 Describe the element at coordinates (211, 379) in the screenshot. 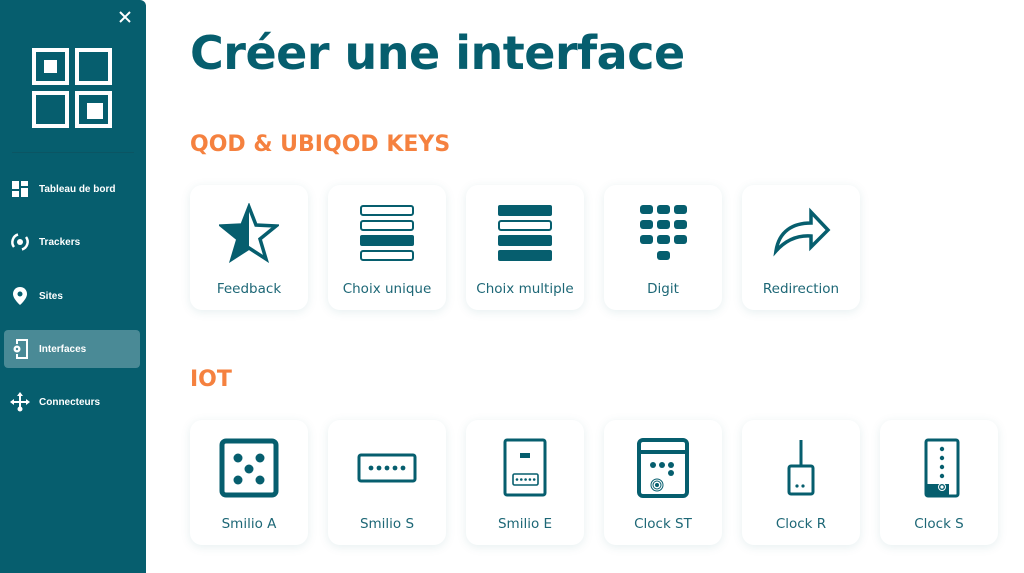

I see `section-title-iot: IOT` at that location.